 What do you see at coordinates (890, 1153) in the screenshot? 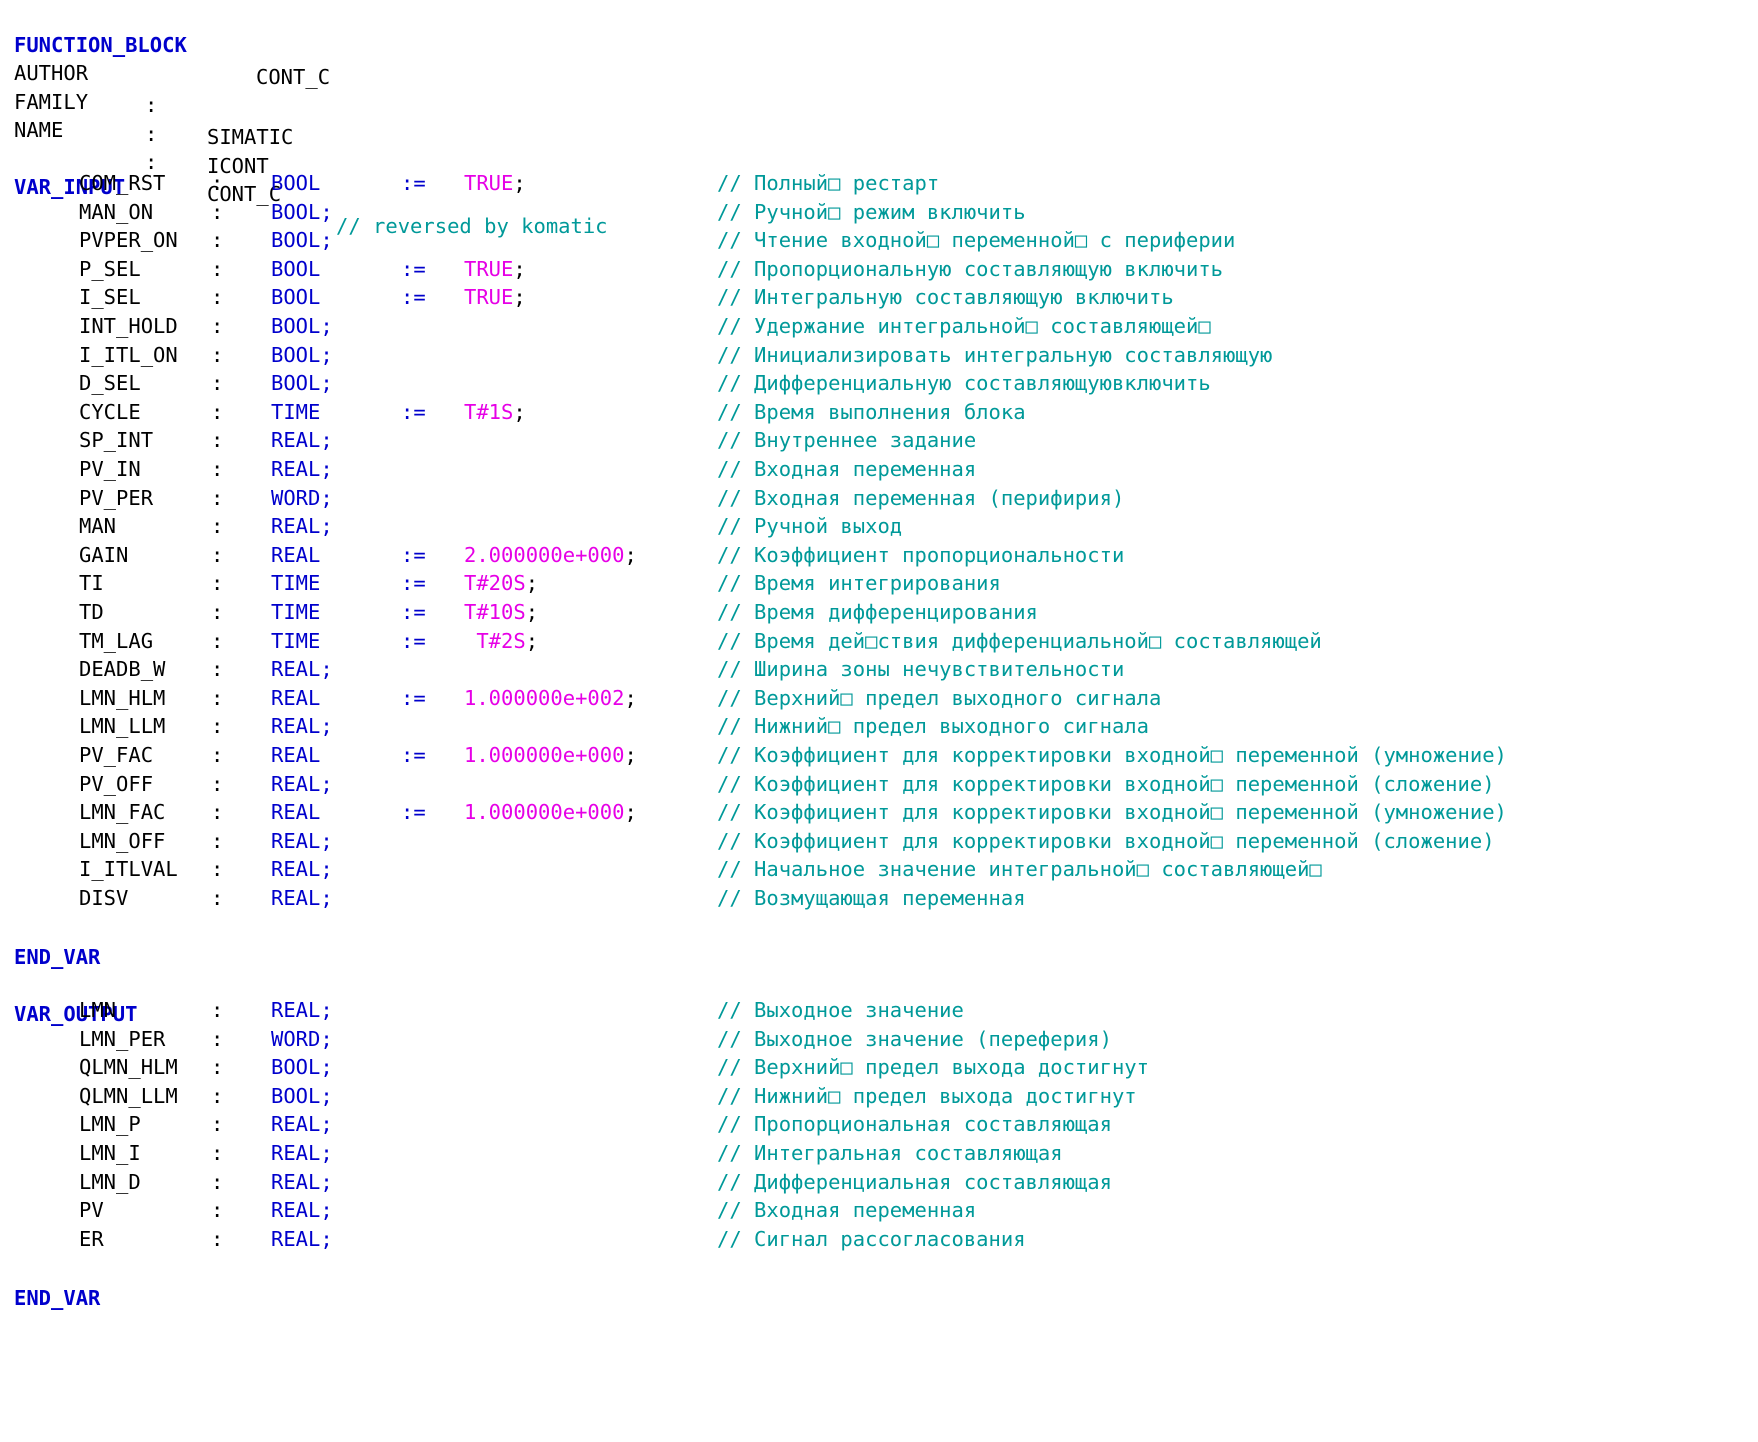
I see `variable-comment: // Интегральная составляющая` at bounding box center [890, 1153].